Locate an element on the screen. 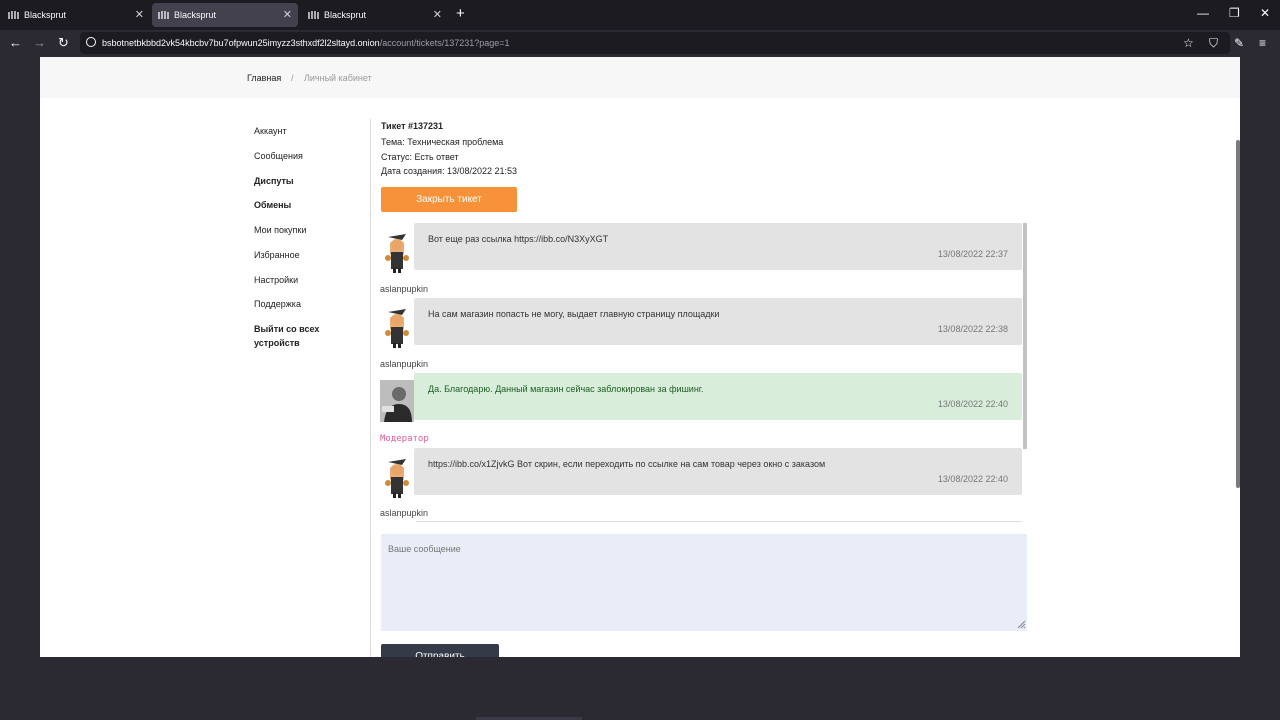 This screenshot has height=720, width=1280. resize-grip-icon is located at coordinates (1021, 624).